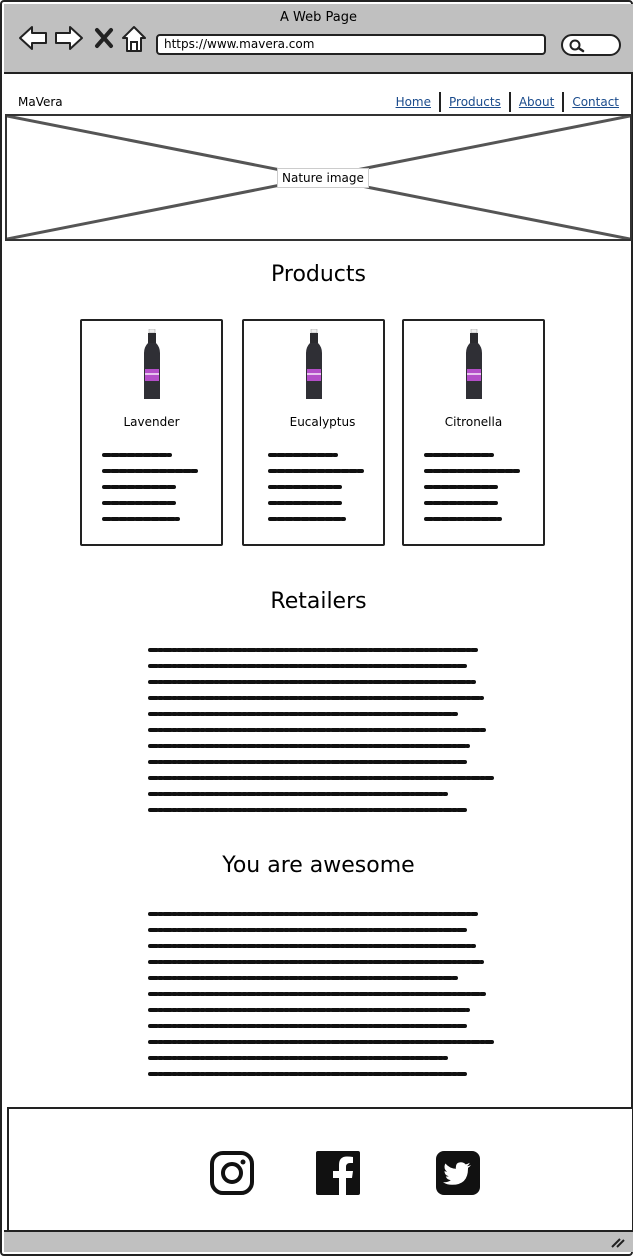 This screenshot has width=633, height=1256. Describe the element at coordinates (318, 95) in the screenshot. I see `site-header: MaVera Home Products About Contact` at that location.